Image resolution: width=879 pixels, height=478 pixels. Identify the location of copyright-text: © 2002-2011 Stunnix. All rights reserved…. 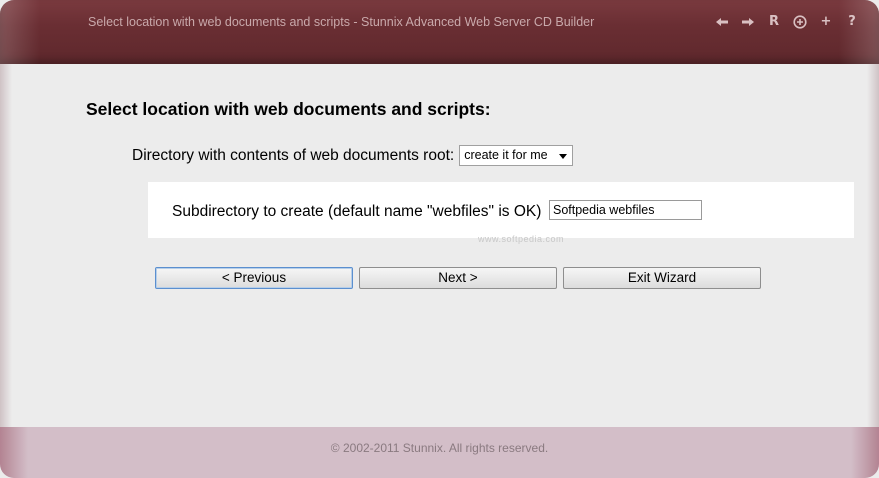
(439, 448).